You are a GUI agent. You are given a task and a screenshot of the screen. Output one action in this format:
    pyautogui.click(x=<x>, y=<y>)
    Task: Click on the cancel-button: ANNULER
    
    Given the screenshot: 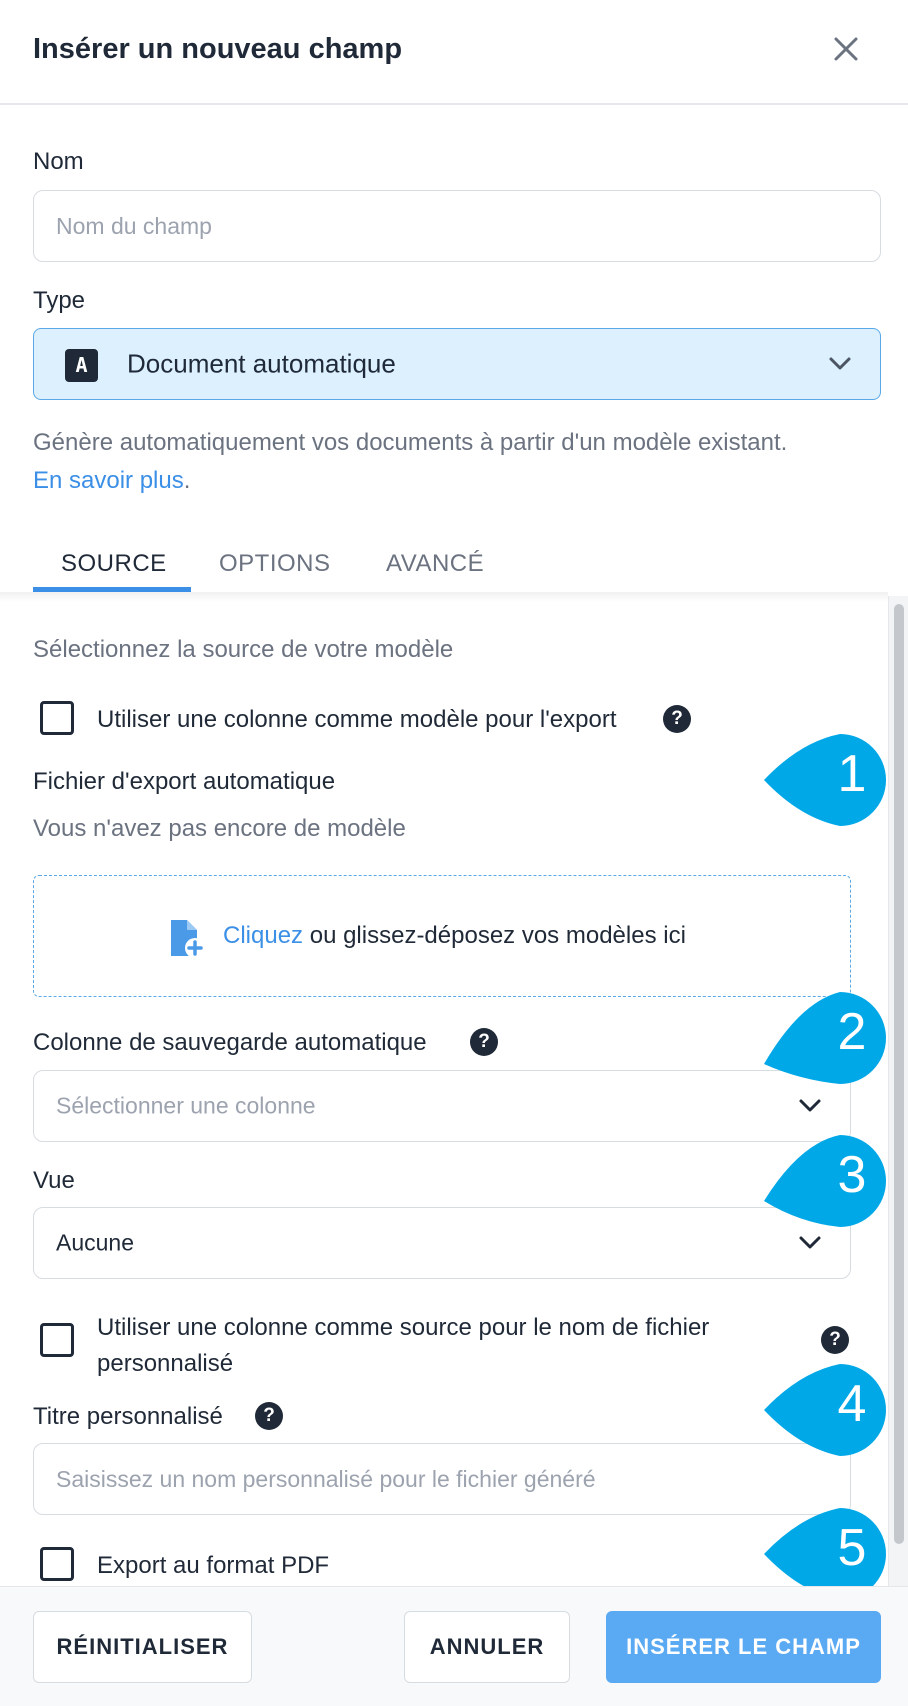 What is the action you would take?
    pyautogui.click(x=487, y=1647)
    